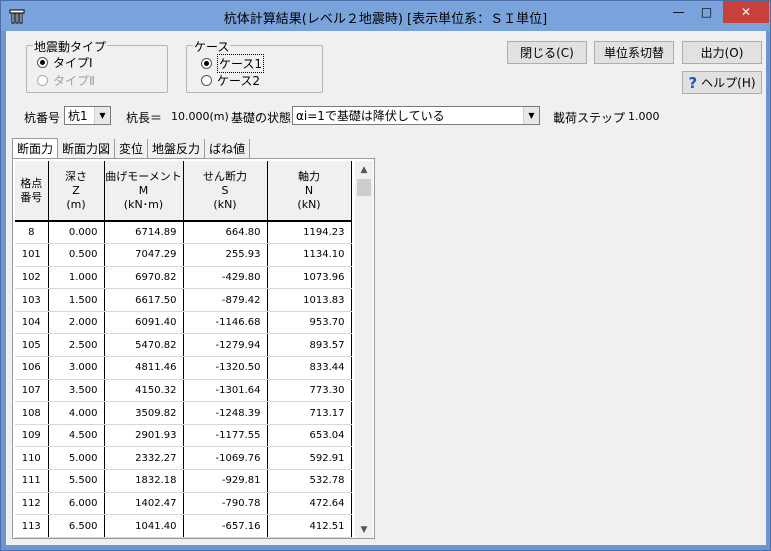  What do you see at coordinates (309, 436) in the screenshot?
I see `cell-axial: 653.04` at bounding box center [309, 436].